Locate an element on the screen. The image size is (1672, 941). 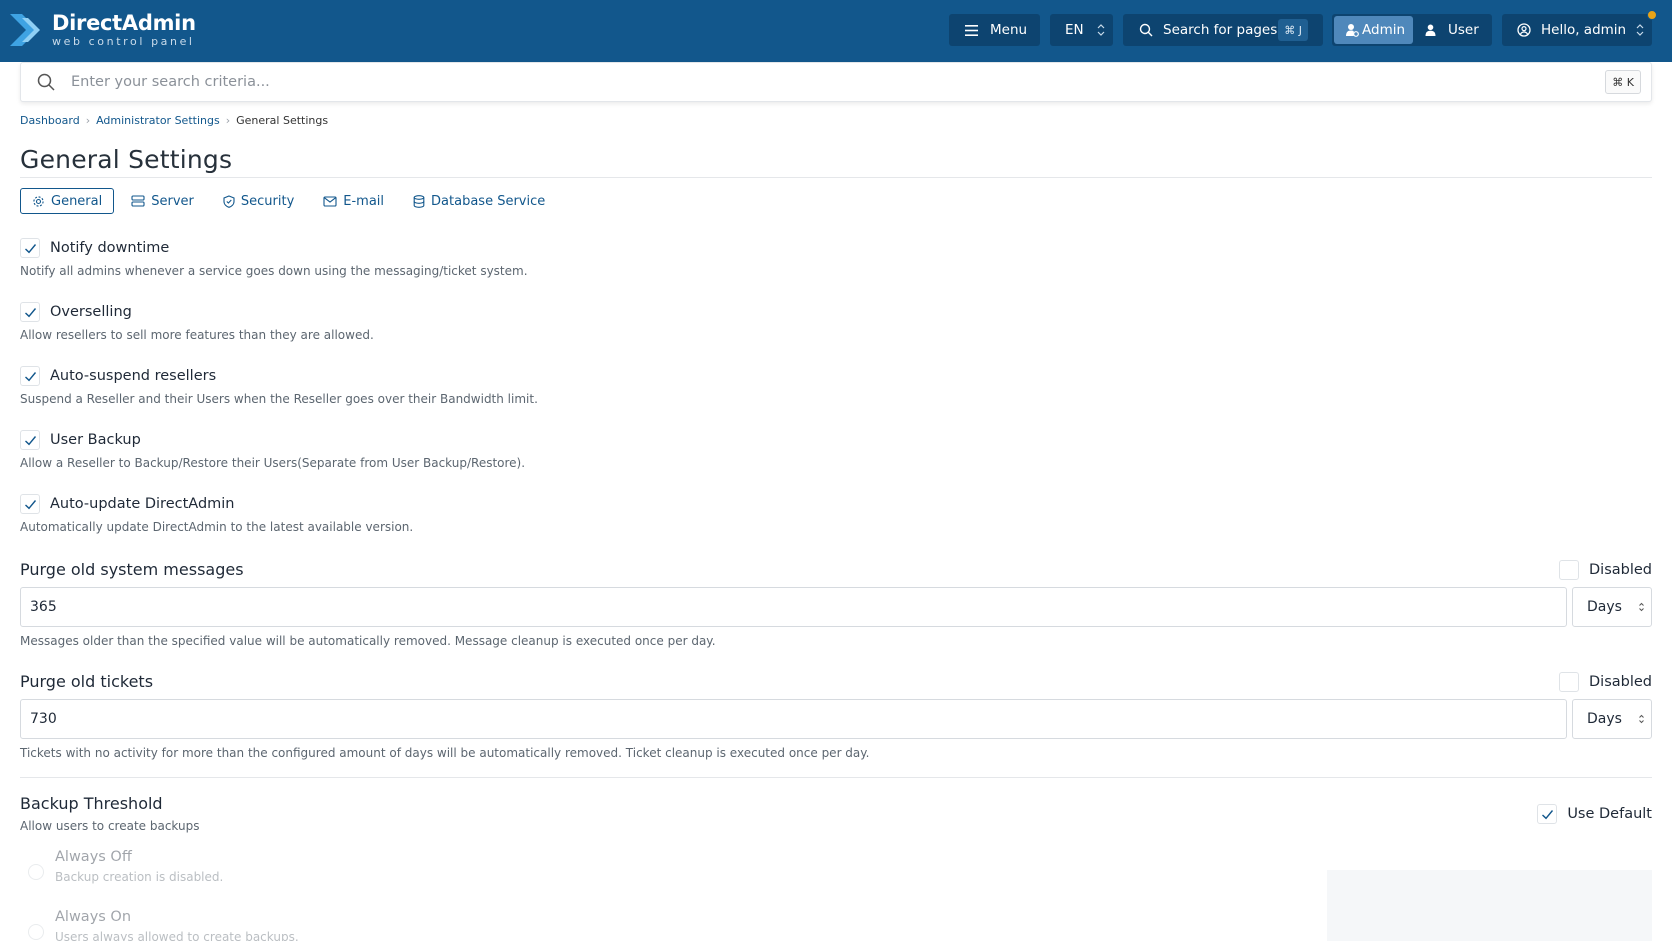
tab-email-label: E-mail is located at coordinates (364, 201).